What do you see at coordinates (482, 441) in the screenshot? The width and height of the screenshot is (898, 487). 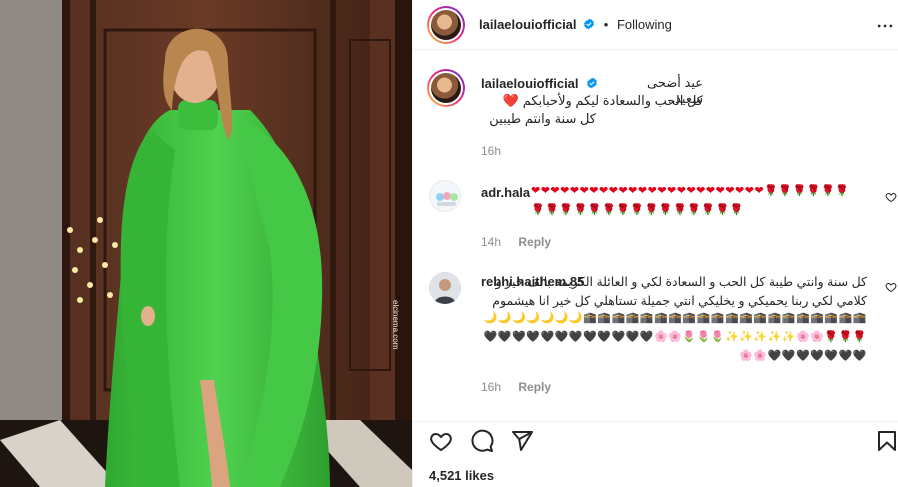 I see `comment-icon` at bounding box center [482, 441].